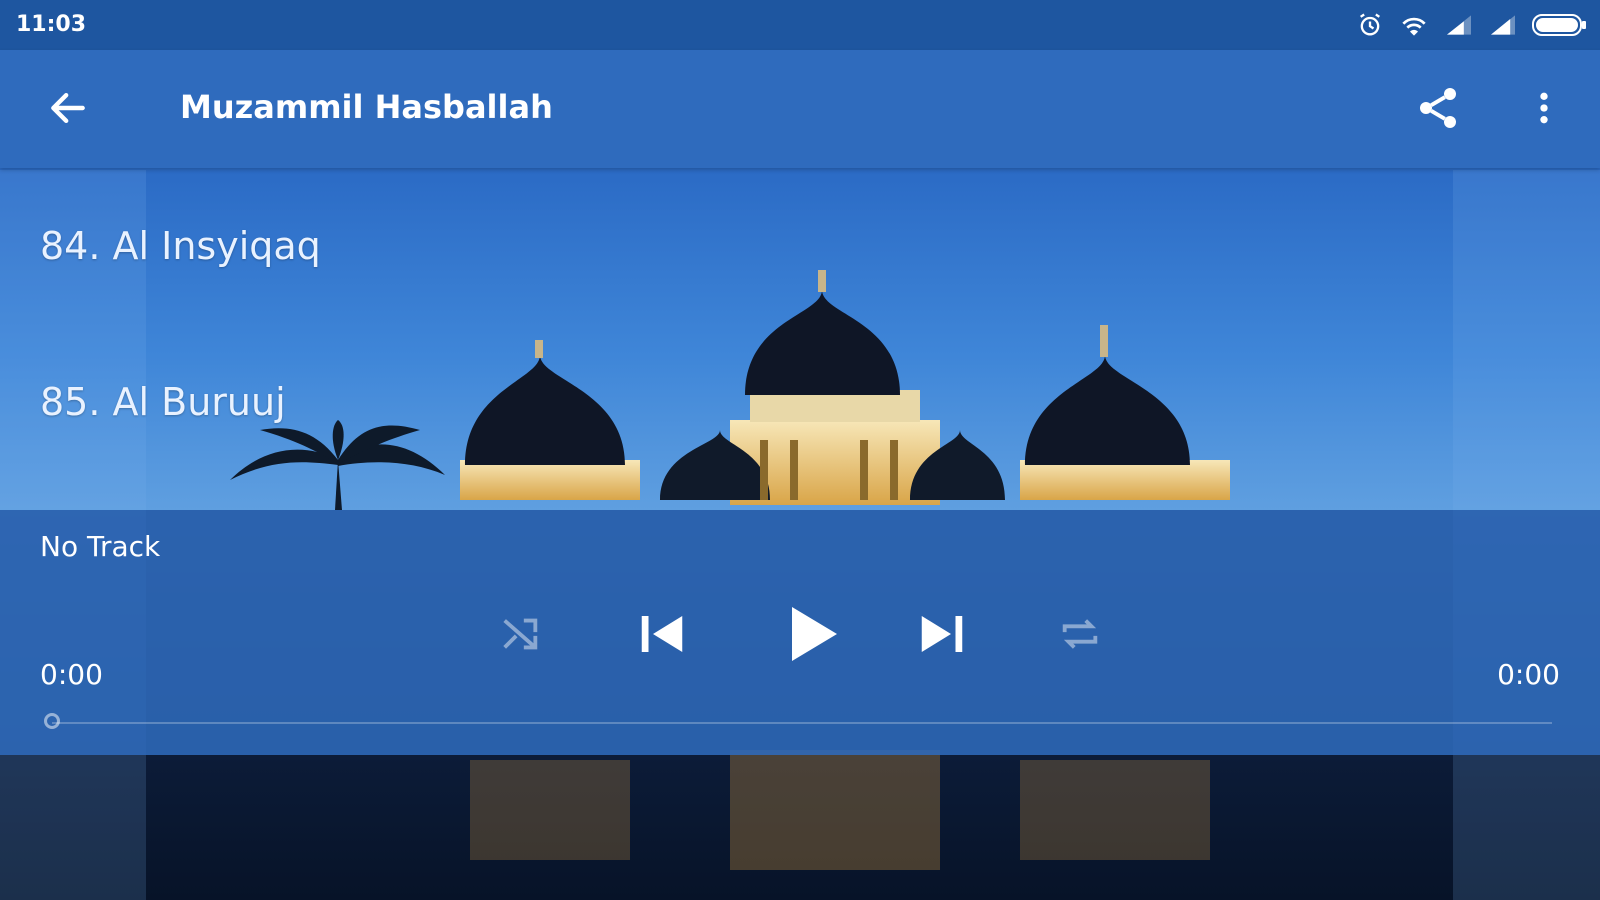 The height and width of the screenshot is (900, 1600). I want to click on battery-icon, so click(1560, 25).